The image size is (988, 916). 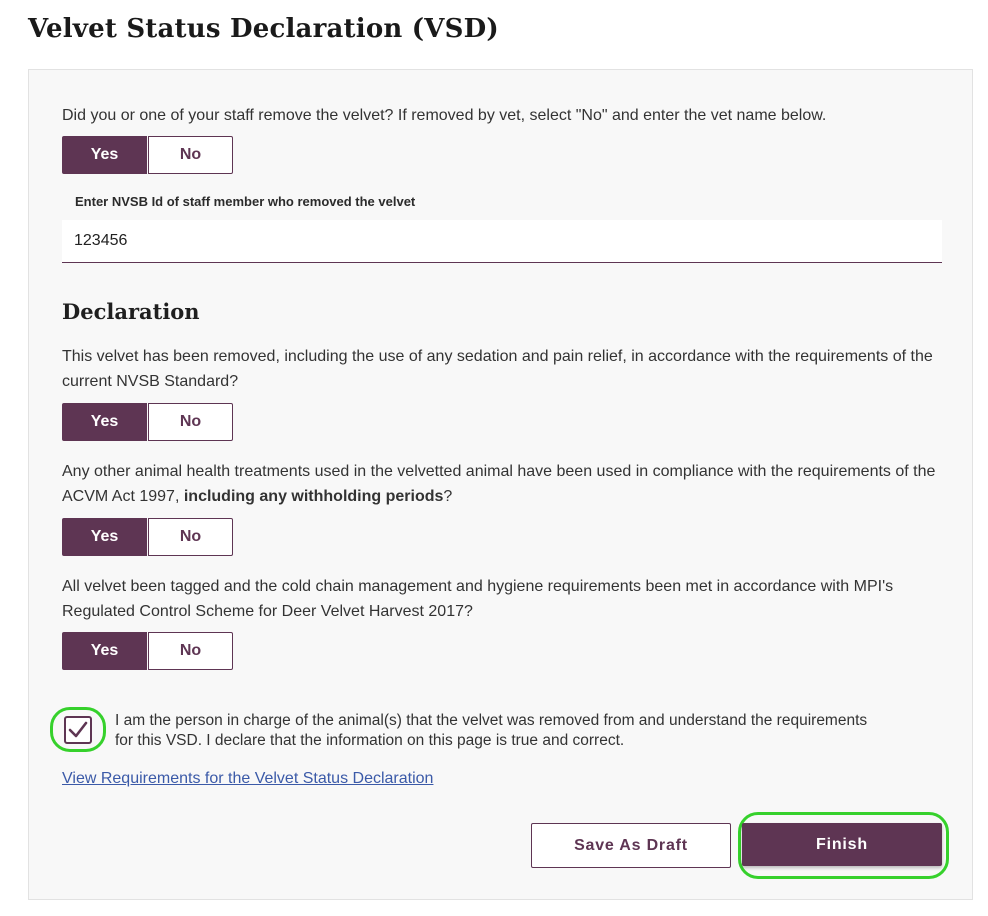 What do you see at coordinates (190, 651) in the screenshot?
I see `declaration-3-no-button: No` at bounding box center [190, 651].